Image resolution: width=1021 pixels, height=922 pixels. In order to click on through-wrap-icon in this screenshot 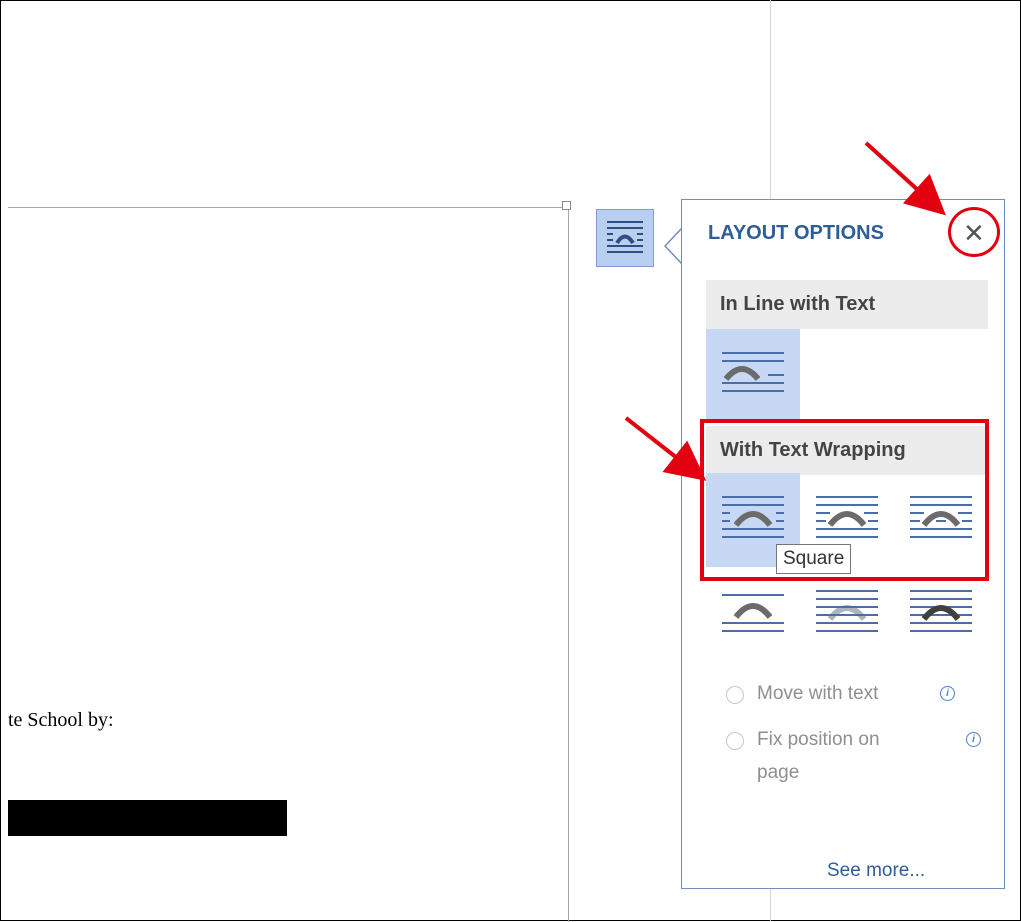, I will do `click(941, 517)`.